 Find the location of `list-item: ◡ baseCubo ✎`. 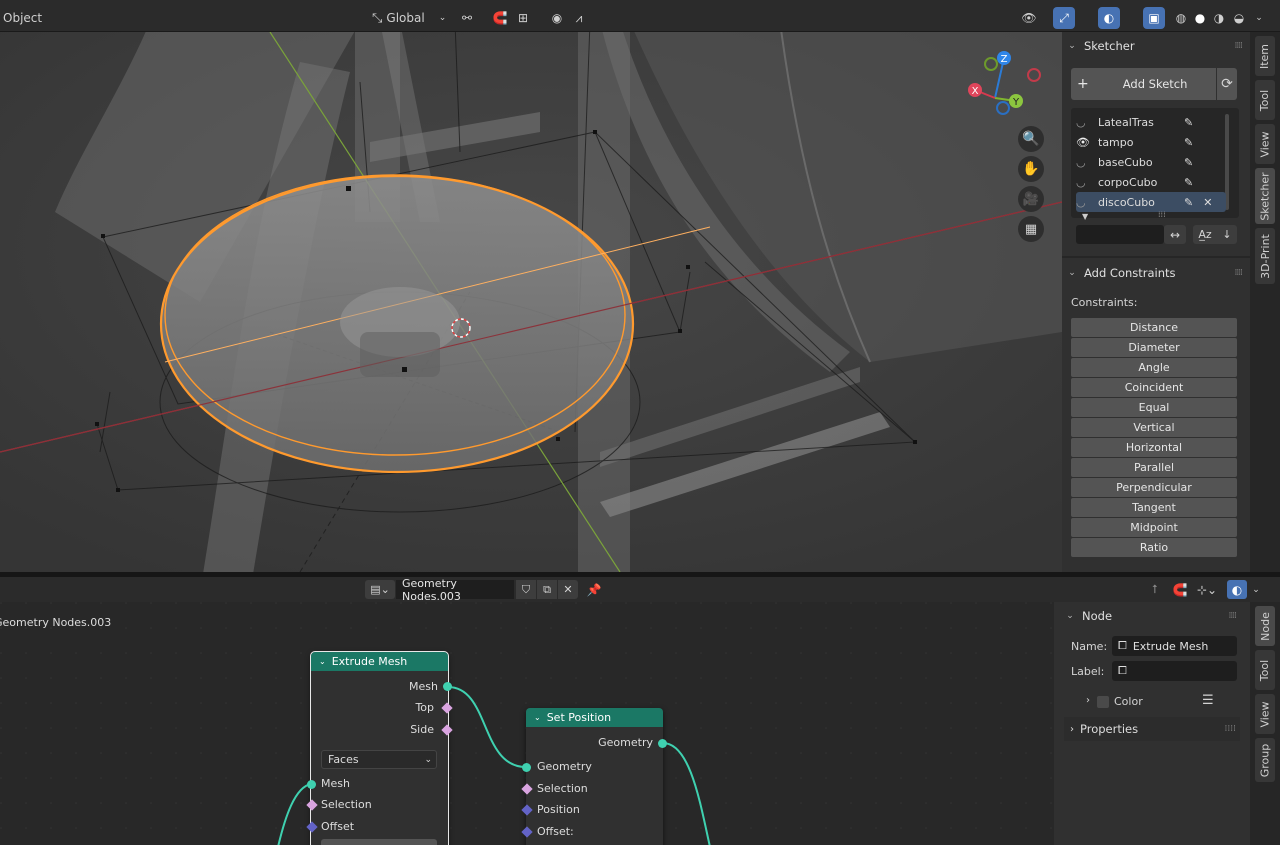

list-item: ◡ baseCubo ✎ is located at coordinates (1151, 162).